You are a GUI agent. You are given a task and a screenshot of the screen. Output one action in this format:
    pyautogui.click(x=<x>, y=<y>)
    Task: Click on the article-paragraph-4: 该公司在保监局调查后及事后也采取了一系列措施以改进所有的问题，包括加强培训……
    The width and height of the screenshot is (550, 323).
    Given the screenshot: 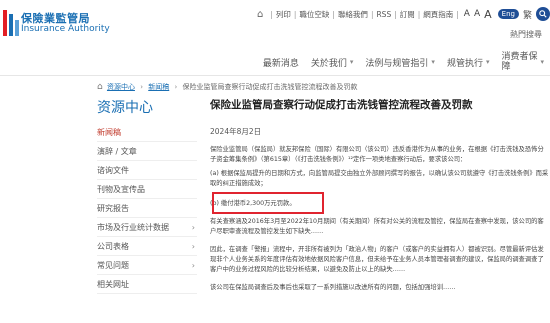 What is the action you would take?
    pyautogui.click(x=333, y=287)
    